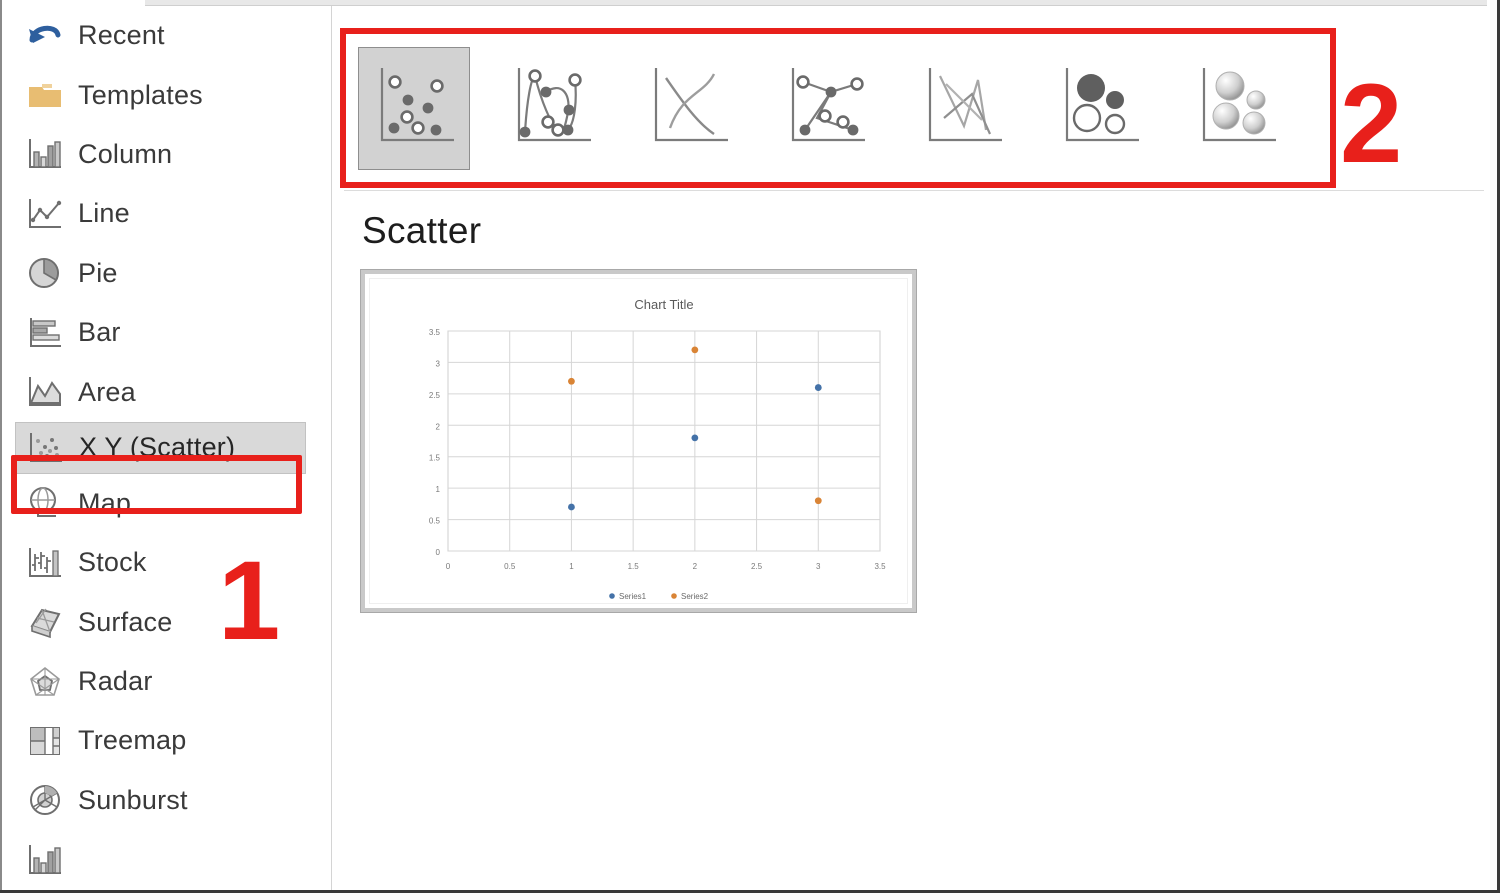  What do you see at coordinates (45, 214) in the screenshot?
I see `line-chart-icon` at bounding box center [45, 214].